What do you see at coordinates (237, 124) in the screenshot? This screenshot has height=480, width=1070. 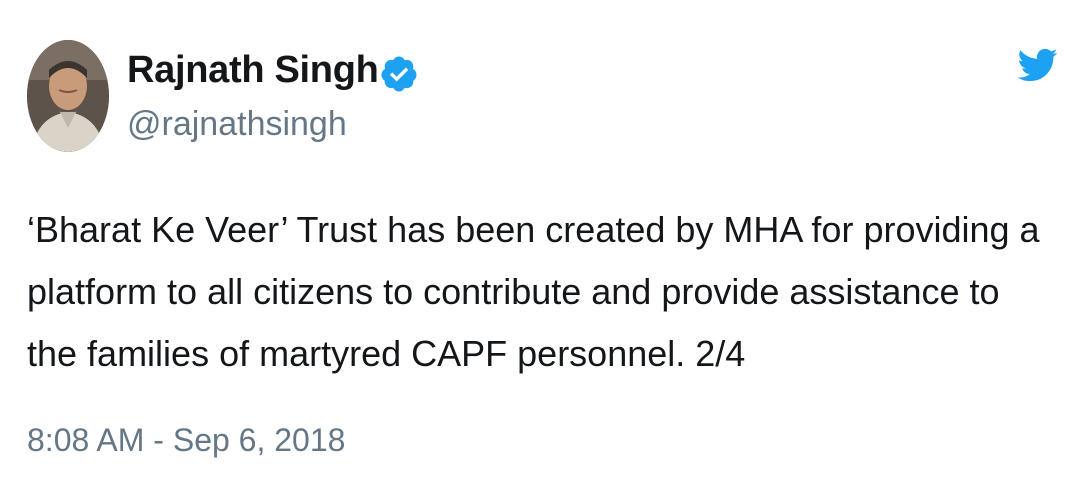 I see `author-handle: @rajnathsingh` at bounding box center [237, 124].